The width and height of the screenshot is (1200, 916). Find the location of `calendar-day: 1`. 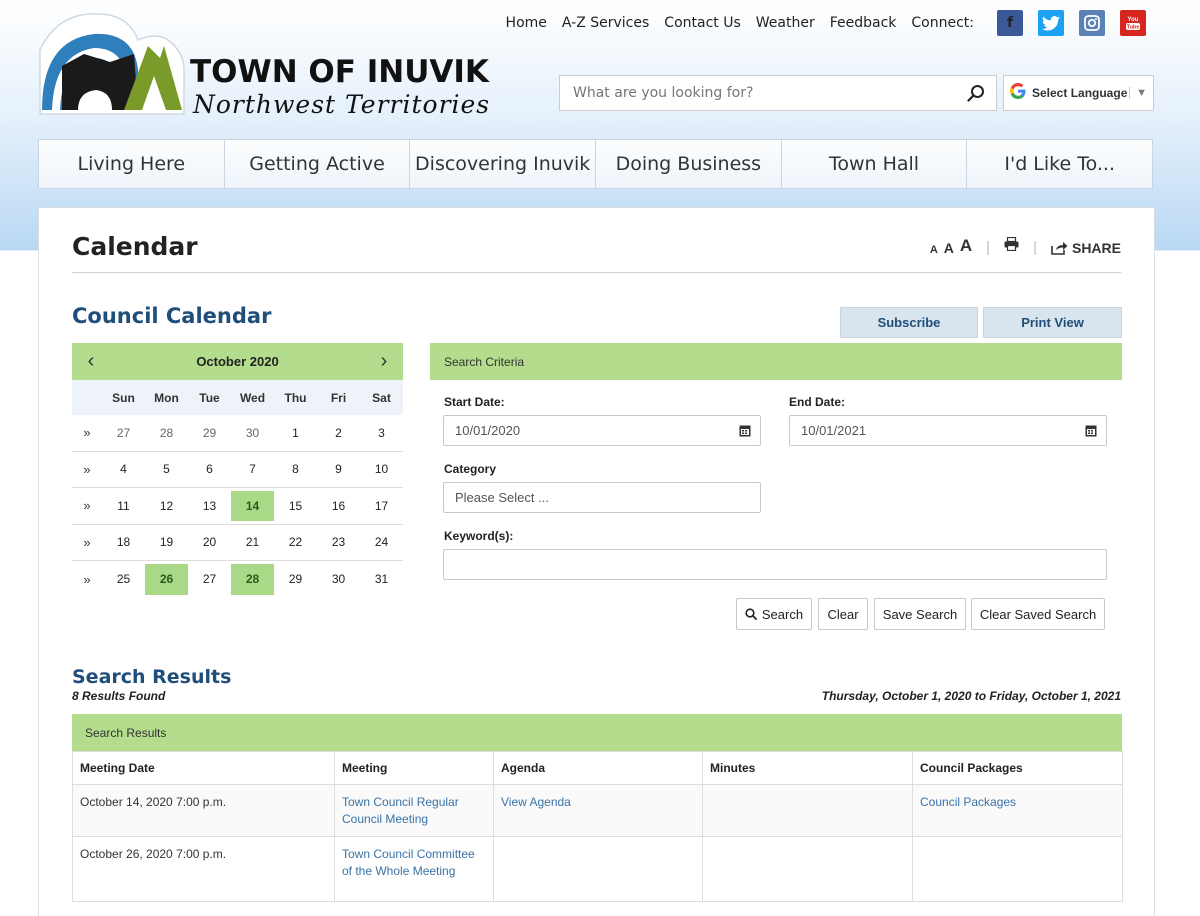

calendar-day: 1 is located at coordinates (295, 433).